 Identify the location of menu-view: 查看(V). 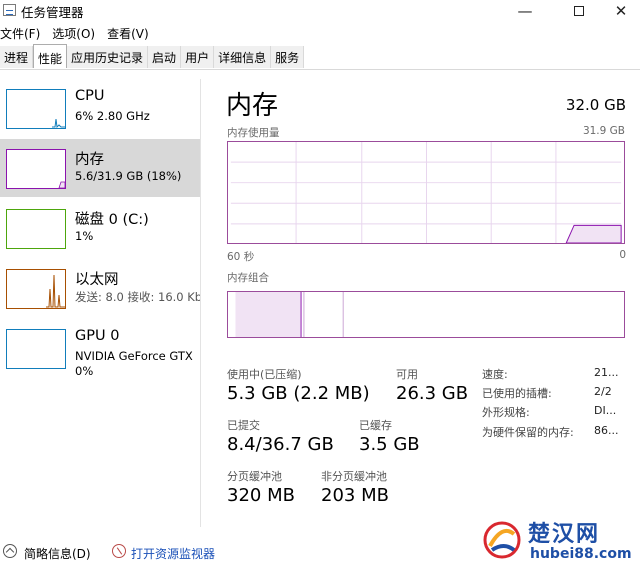
(128, 34).